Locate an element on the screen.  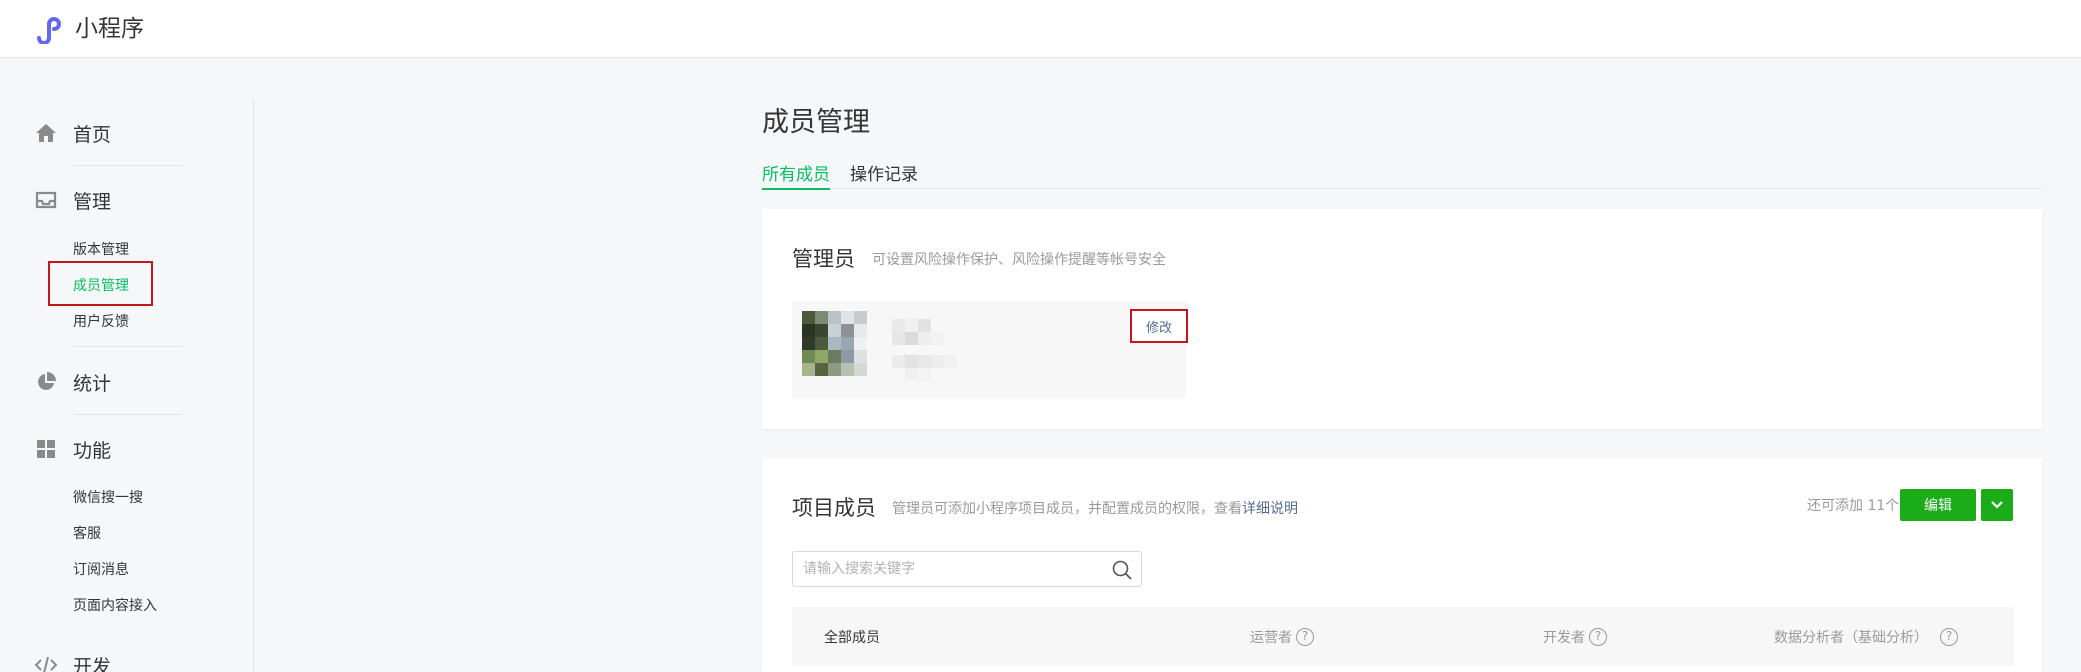
column-label: 全部成员 is located at coordinates (852, 638).